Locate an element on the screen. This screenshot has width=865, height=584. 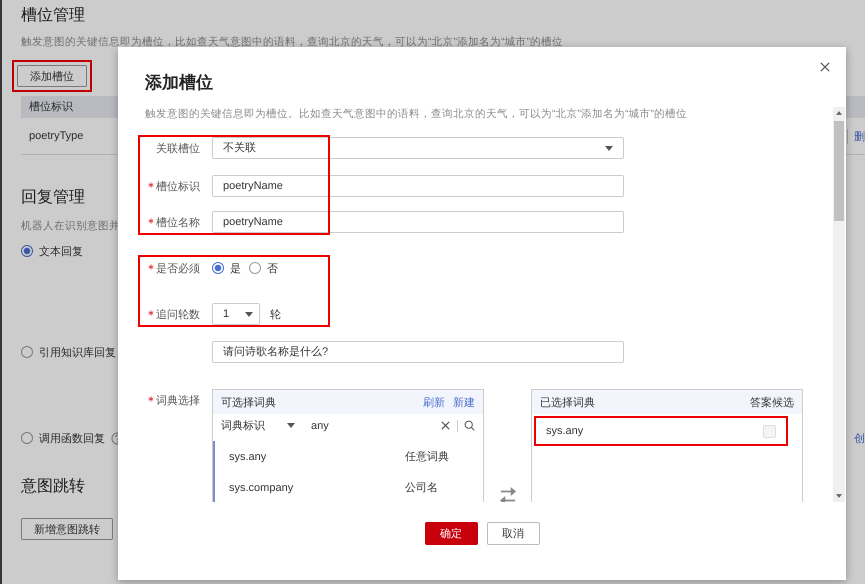
radio-label: 是 is located at coordinates (235, 269).